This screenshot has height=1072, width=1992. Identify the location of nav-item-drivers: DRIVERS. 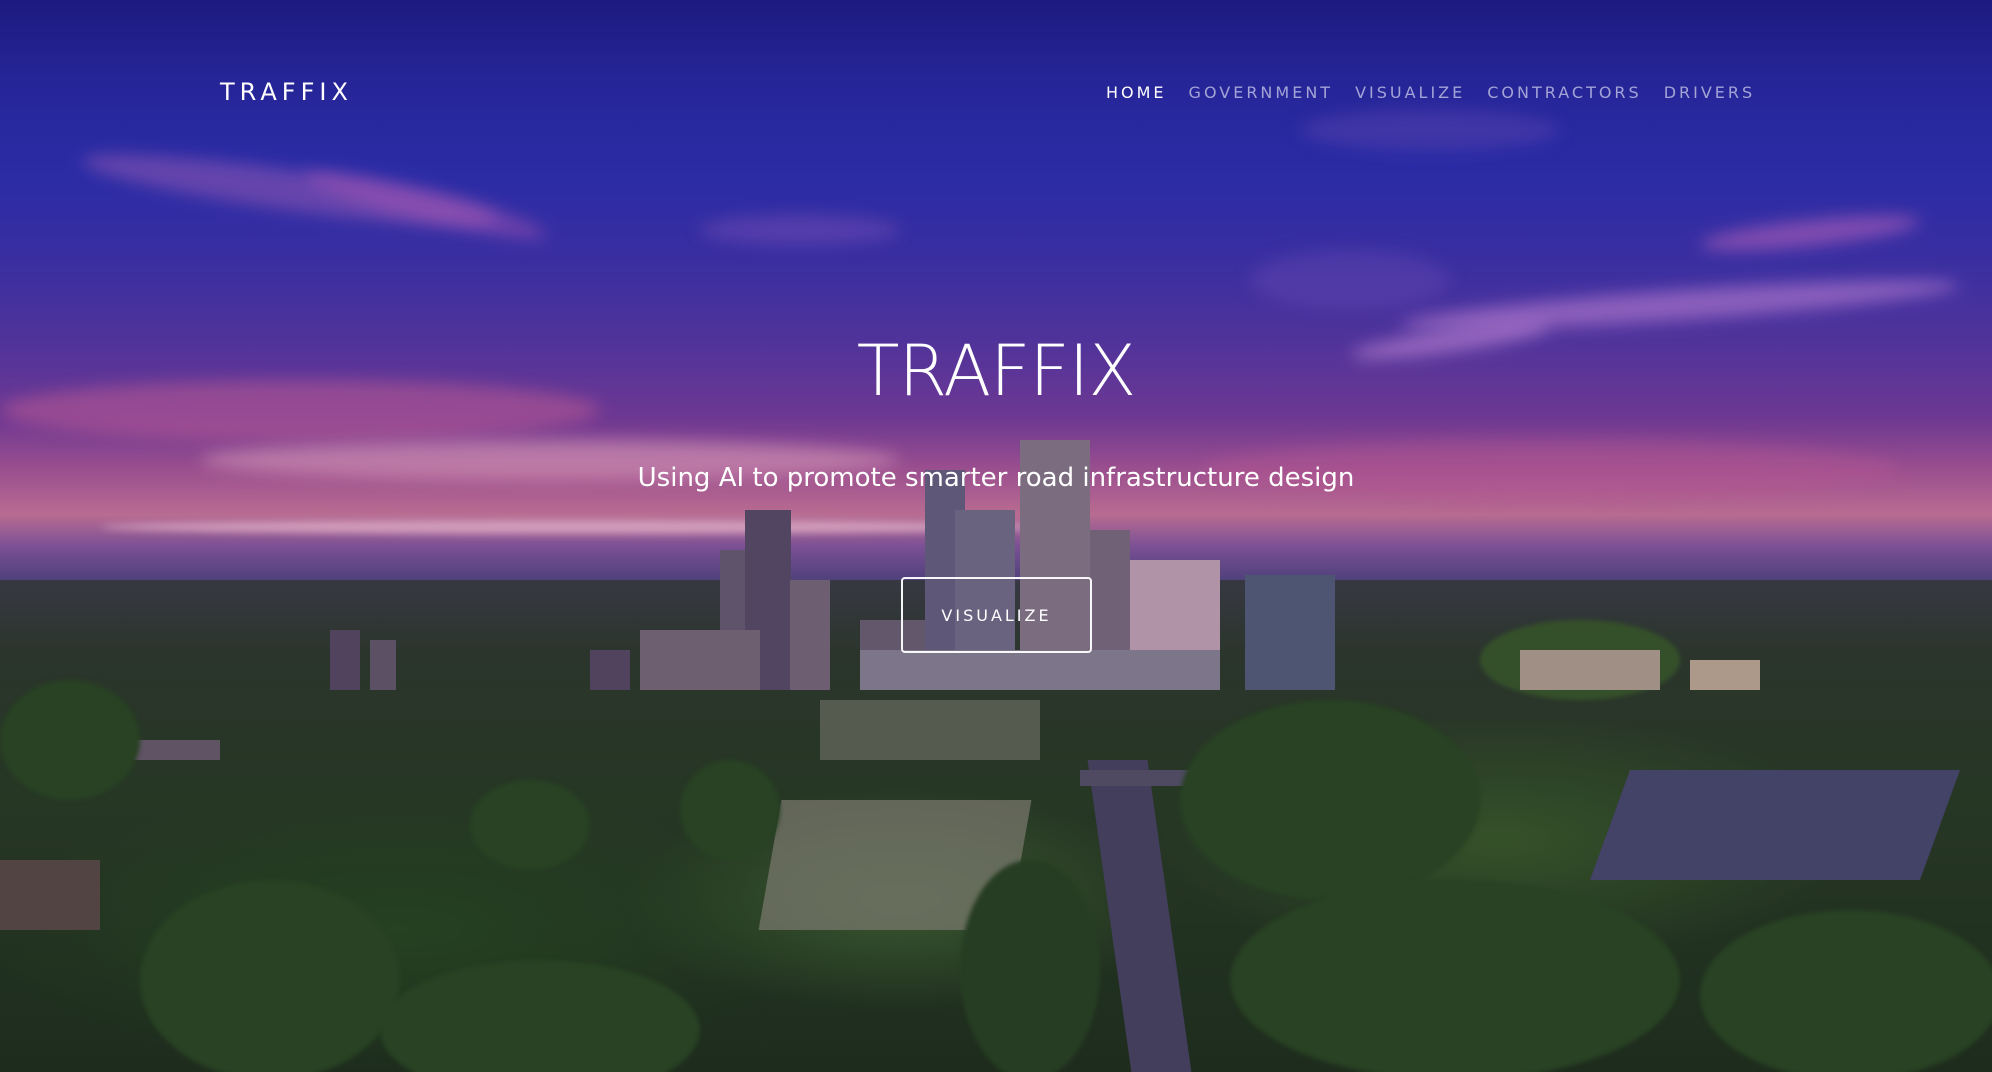
(1709, 92).